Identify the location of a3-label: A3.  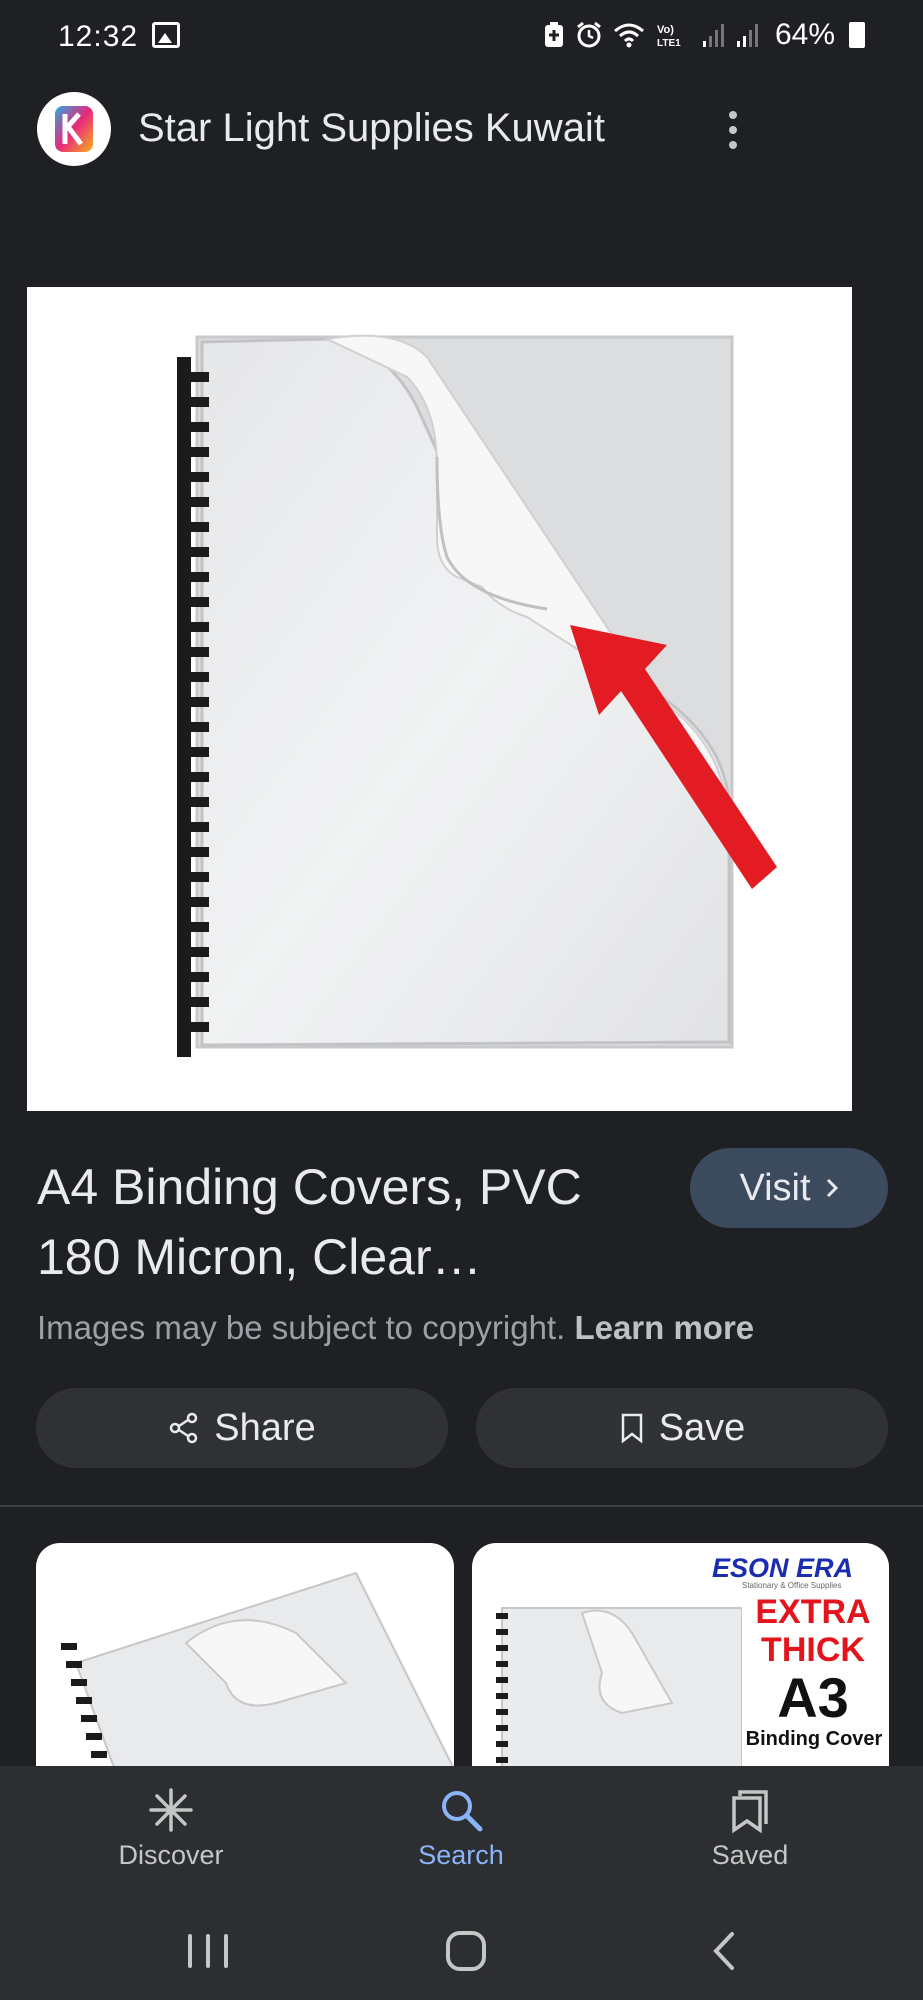
(813, 1697).